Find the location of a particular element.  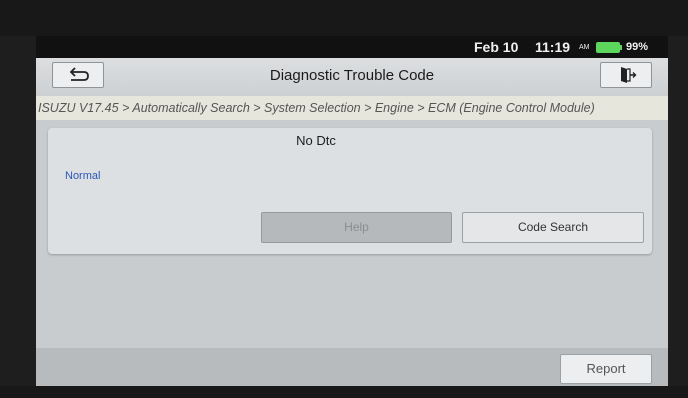

back-arrow-icon is located at coordinates (79, 74).